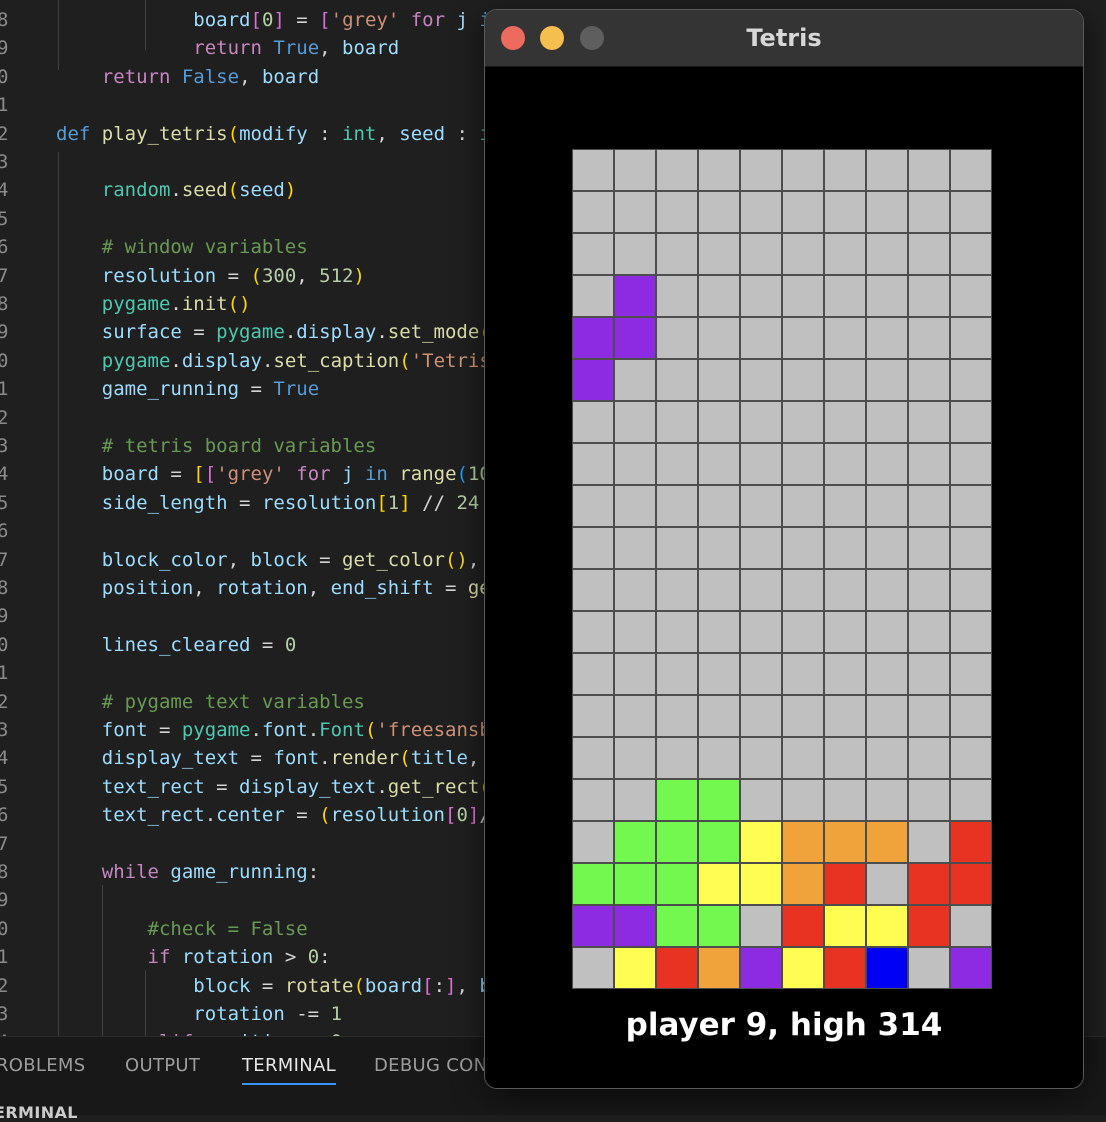 The width and height of the screenshot is (1106, 1122). I want to click on indent-guide, so click(58, 35).